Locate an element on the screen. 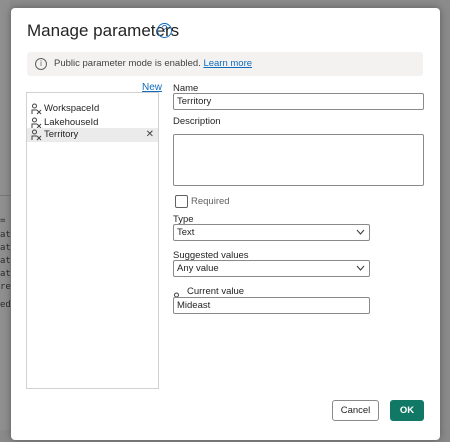  required-label: Required is located at coordinates (210, 201).